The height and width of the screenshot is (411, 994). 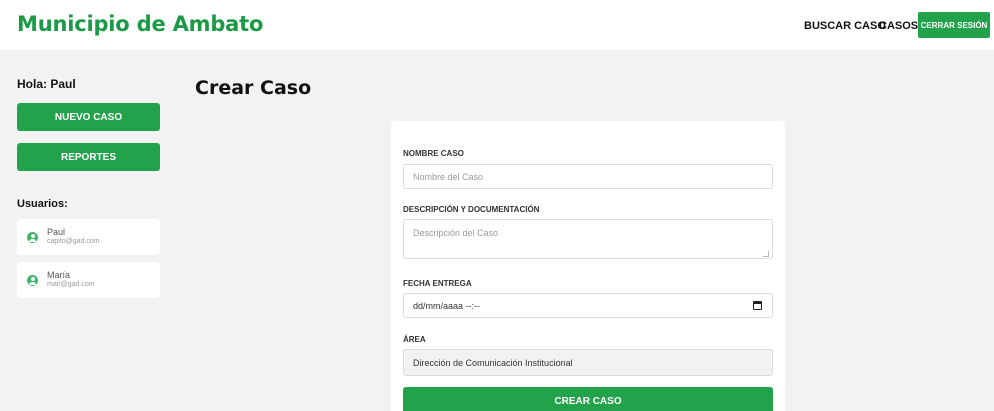 What do you see at coordinates (471, 209) in the screenshot?
I see `description-label: DESCRIPCIÓN Y DOCUMENTACIÓN` at bounding box center [471, 209].